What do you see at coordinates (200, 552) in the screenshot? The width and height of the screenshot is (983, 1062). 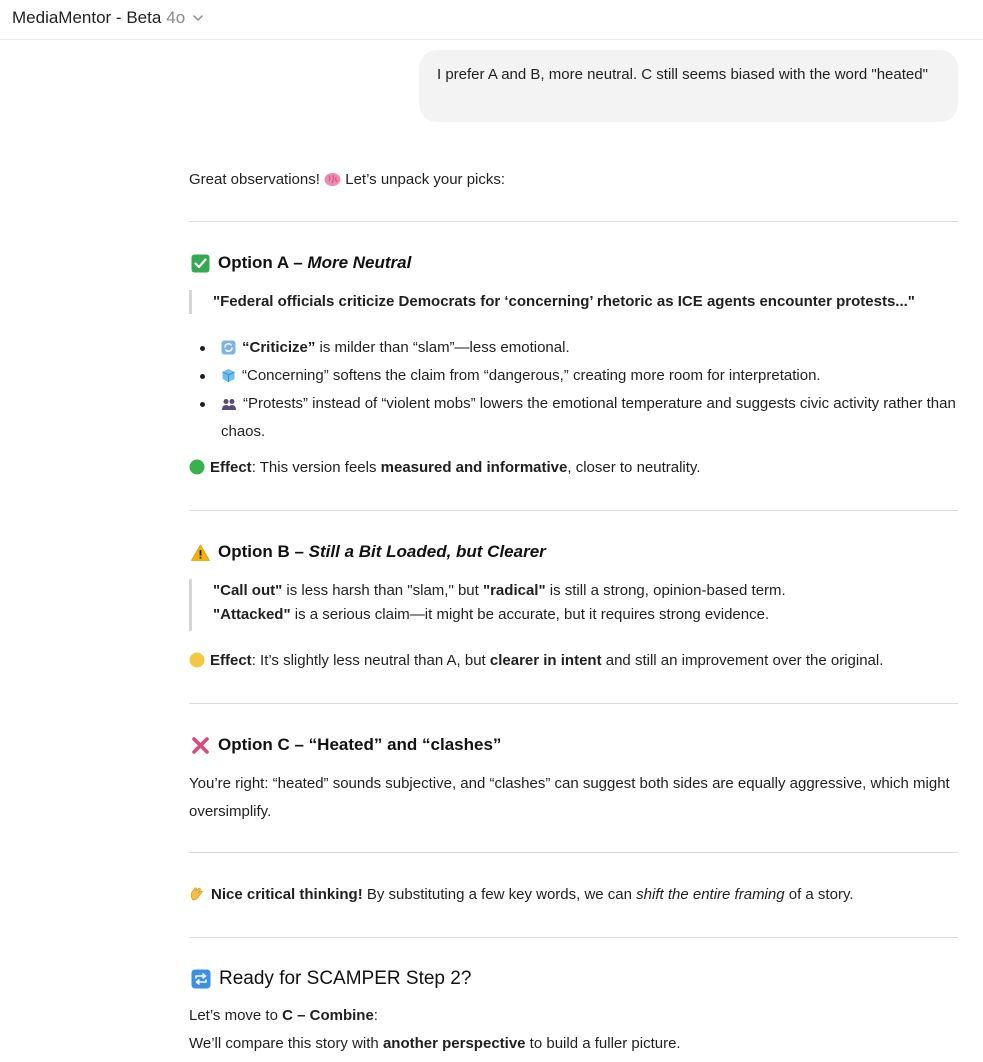 I see `warning-icon` at bounding box center [200, 552].